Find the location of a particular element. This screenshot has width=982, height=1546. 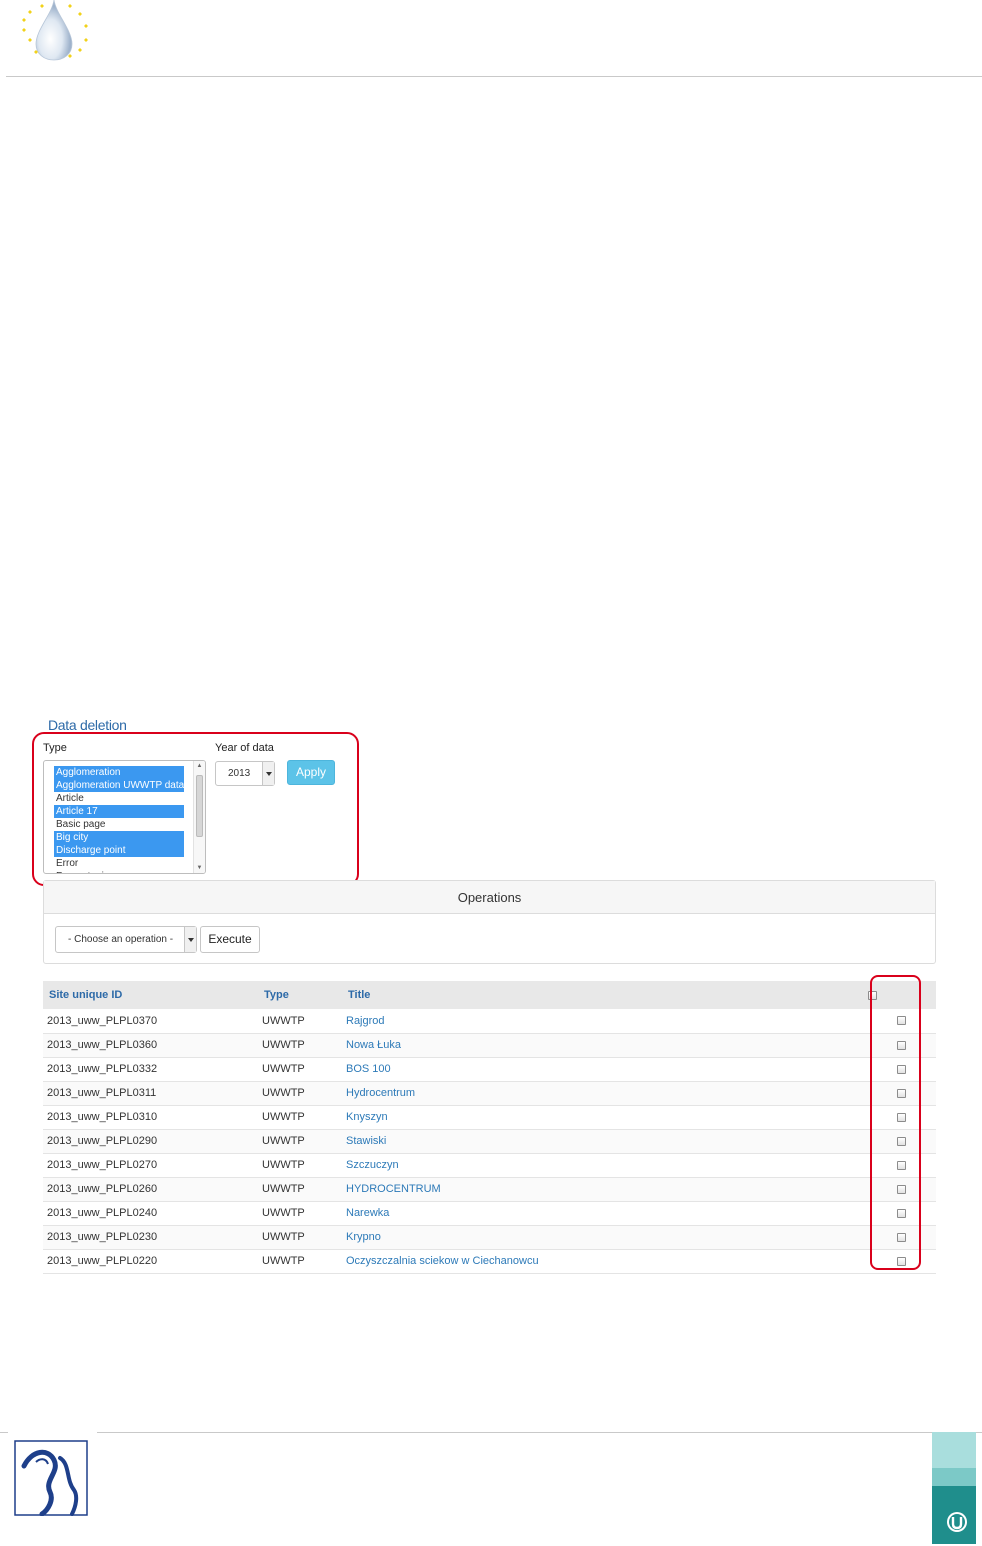

type-option: Basic page is located at coordinates (119, 824).